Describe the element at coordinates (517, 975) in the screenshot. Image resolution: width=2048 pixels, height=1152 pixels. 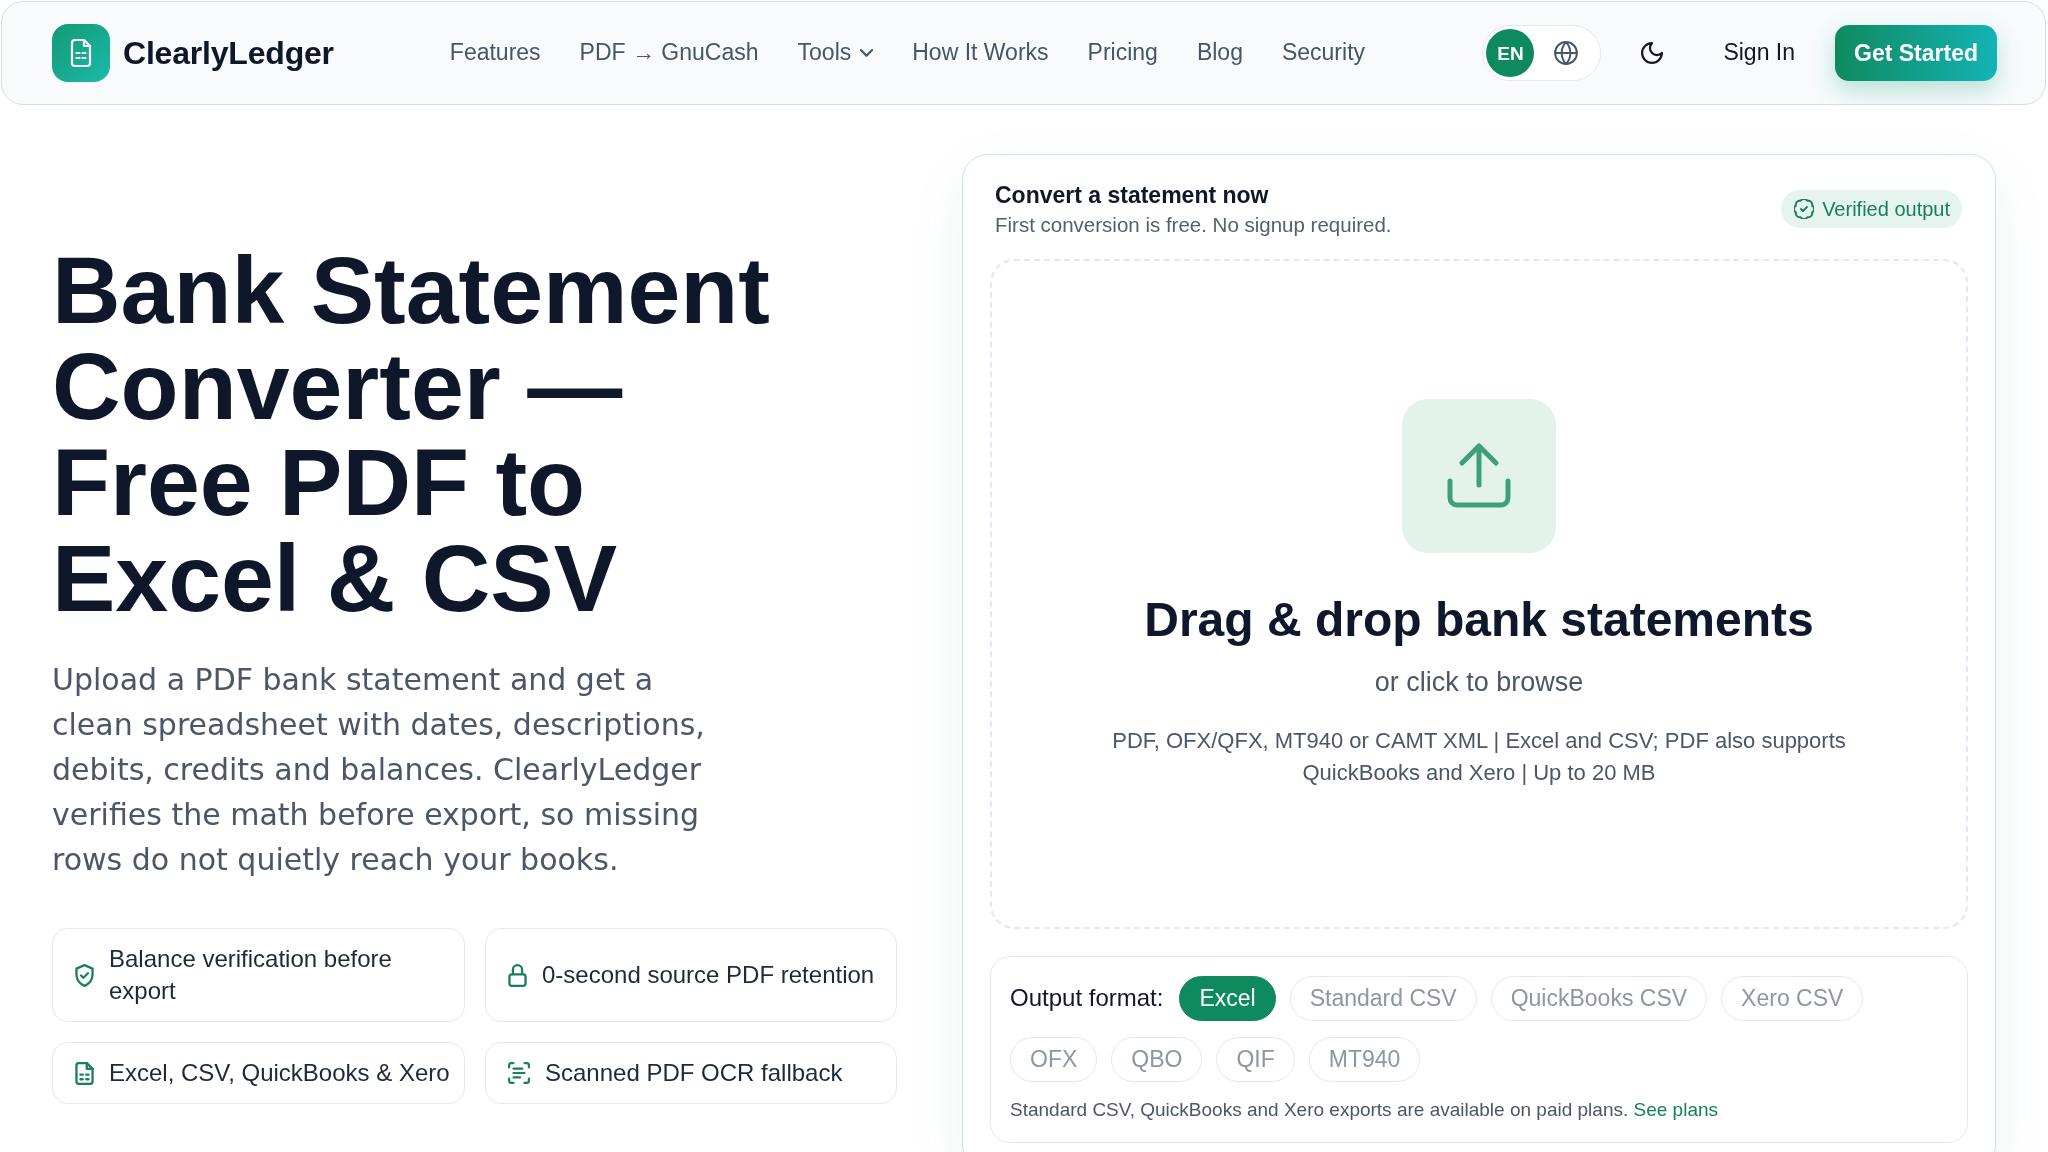
I see `lock-icon` at that location.